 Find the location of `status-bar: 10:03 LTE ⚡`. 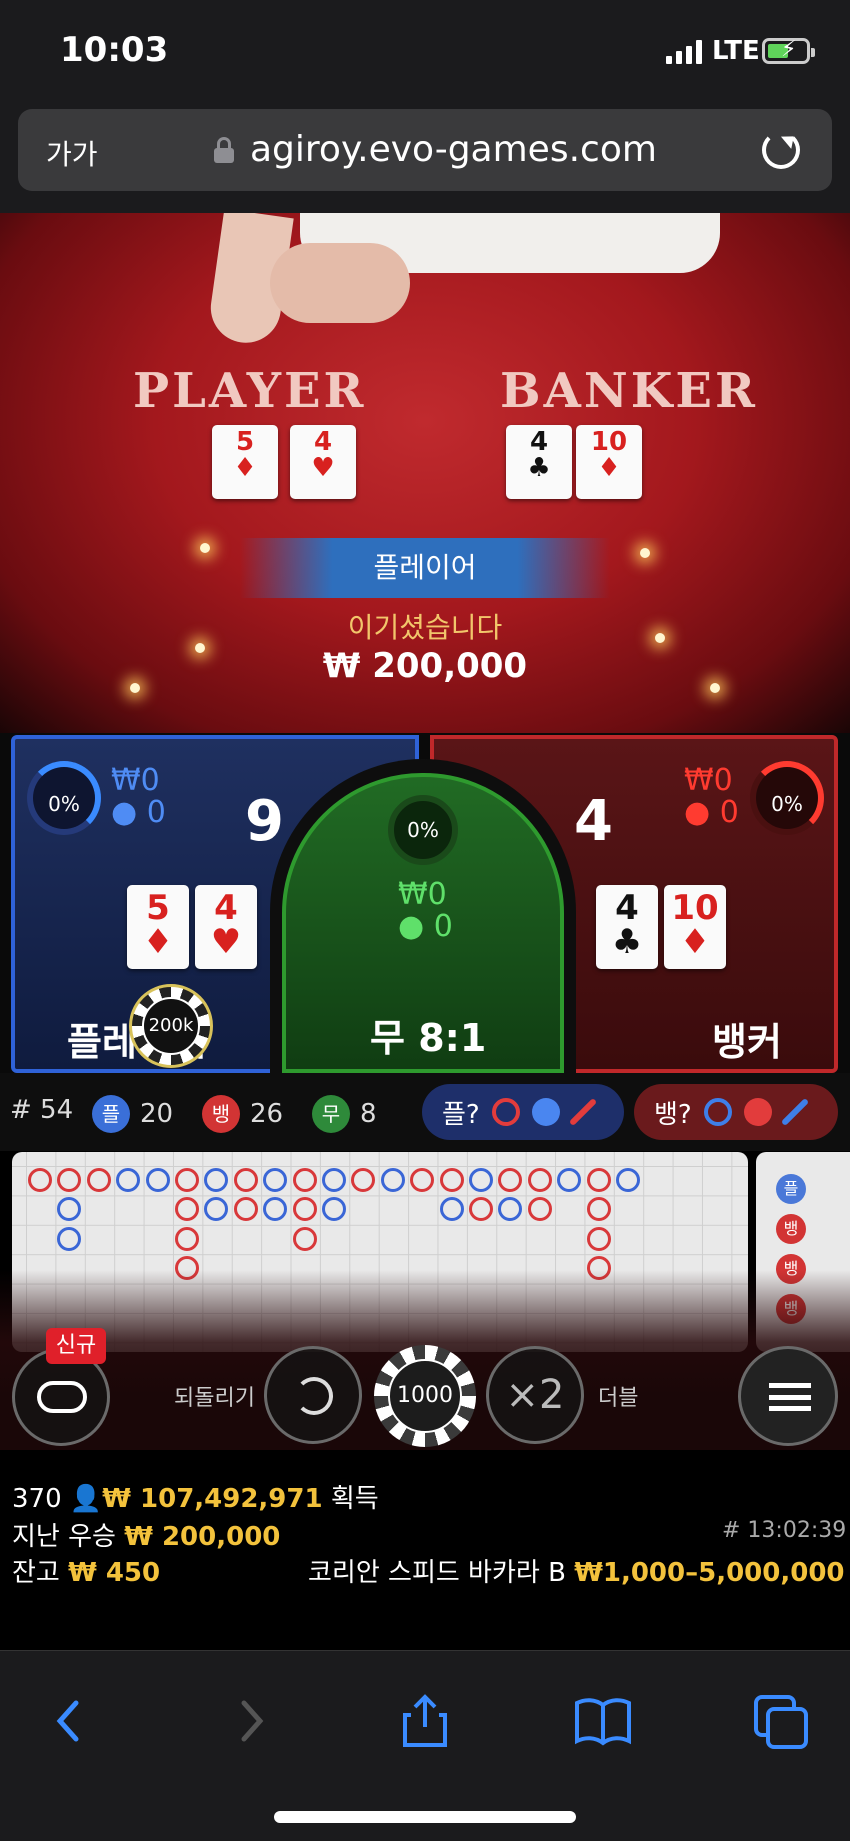

status-bar: 10:03 LTE ⚡ is located at coordinates (425, 52).